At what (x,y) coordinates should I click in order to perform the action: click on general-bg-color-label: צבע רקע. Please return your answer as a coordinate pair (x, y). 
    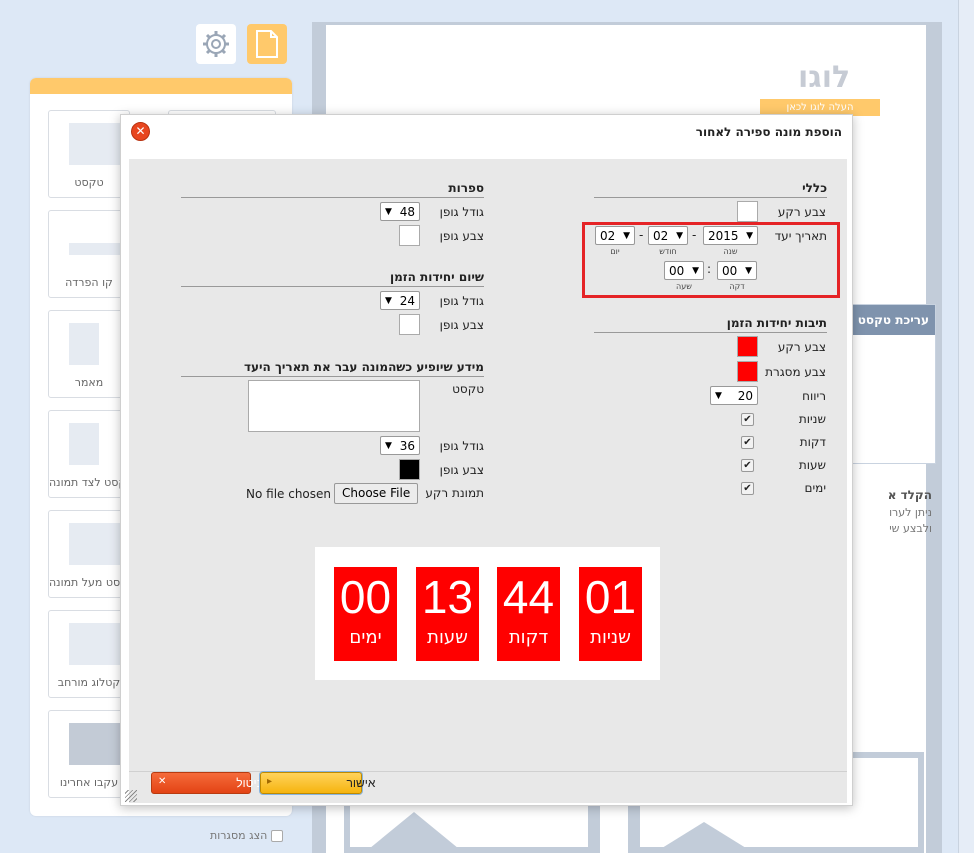
    Looking at the image, I should click on (801, 212).